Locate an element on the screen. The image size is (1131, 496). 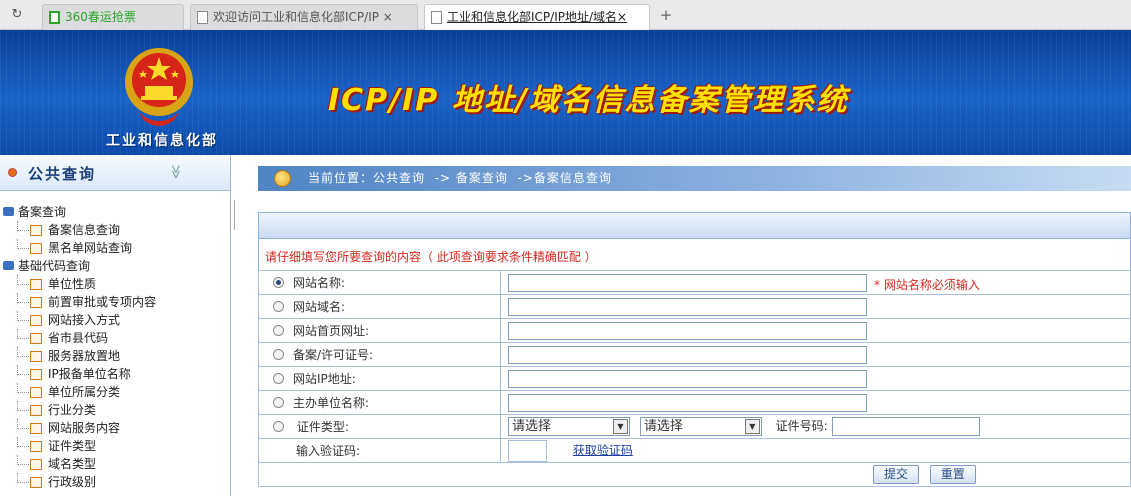
field-label: 主办单位名称: is located at coordinates (331, 403).